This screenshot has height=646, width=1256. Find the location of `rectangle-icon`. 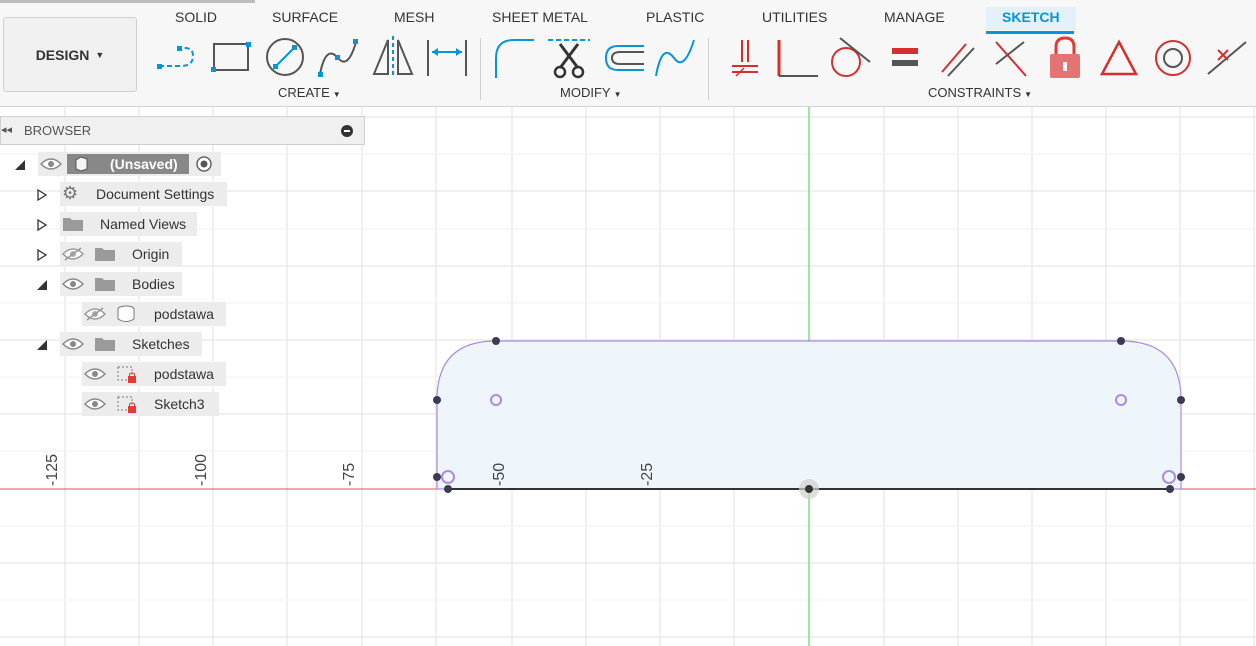

rectangle-icon is located at coordinates (231, 57).